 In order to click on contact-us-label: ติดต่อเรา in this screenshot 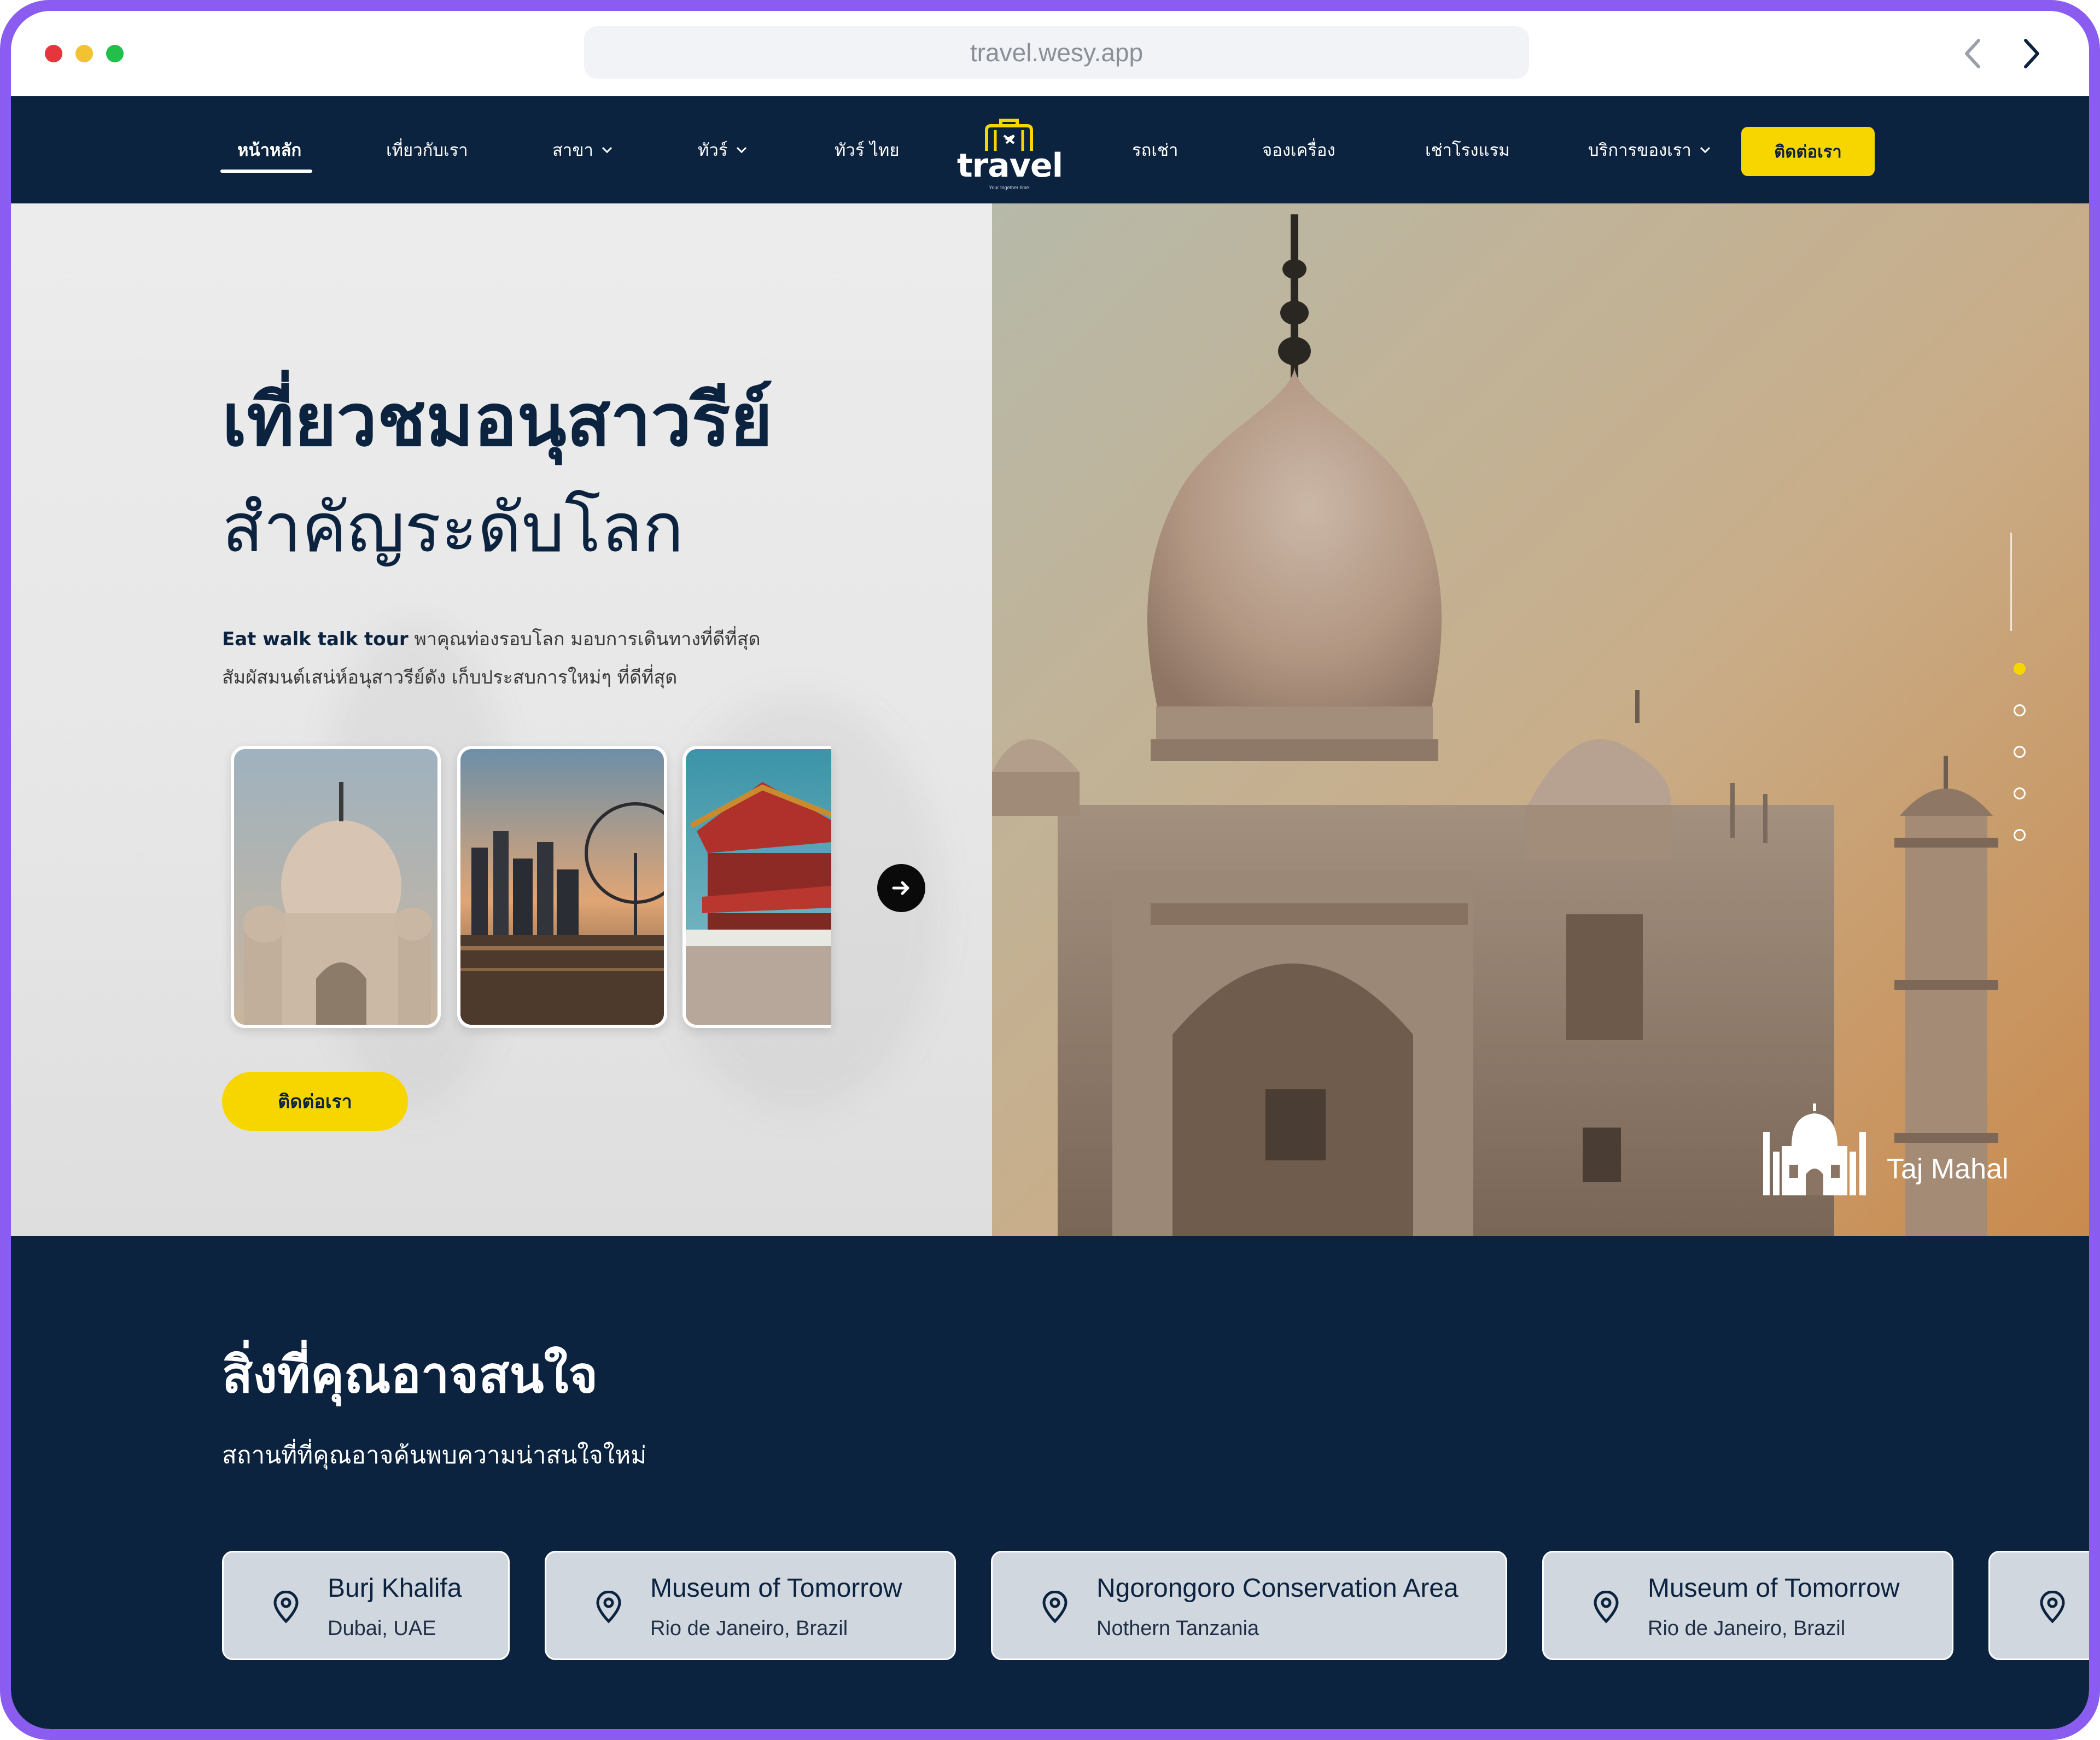, I will do `click(1808, 152)`.